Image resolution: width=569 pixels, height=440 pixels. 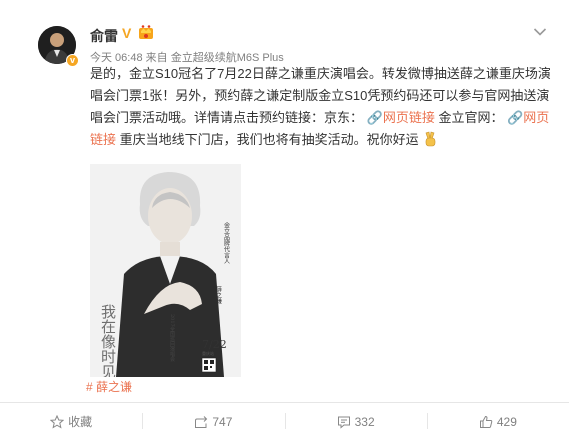 I want to click on victory-hand-icon, so click(x=430, y=139).